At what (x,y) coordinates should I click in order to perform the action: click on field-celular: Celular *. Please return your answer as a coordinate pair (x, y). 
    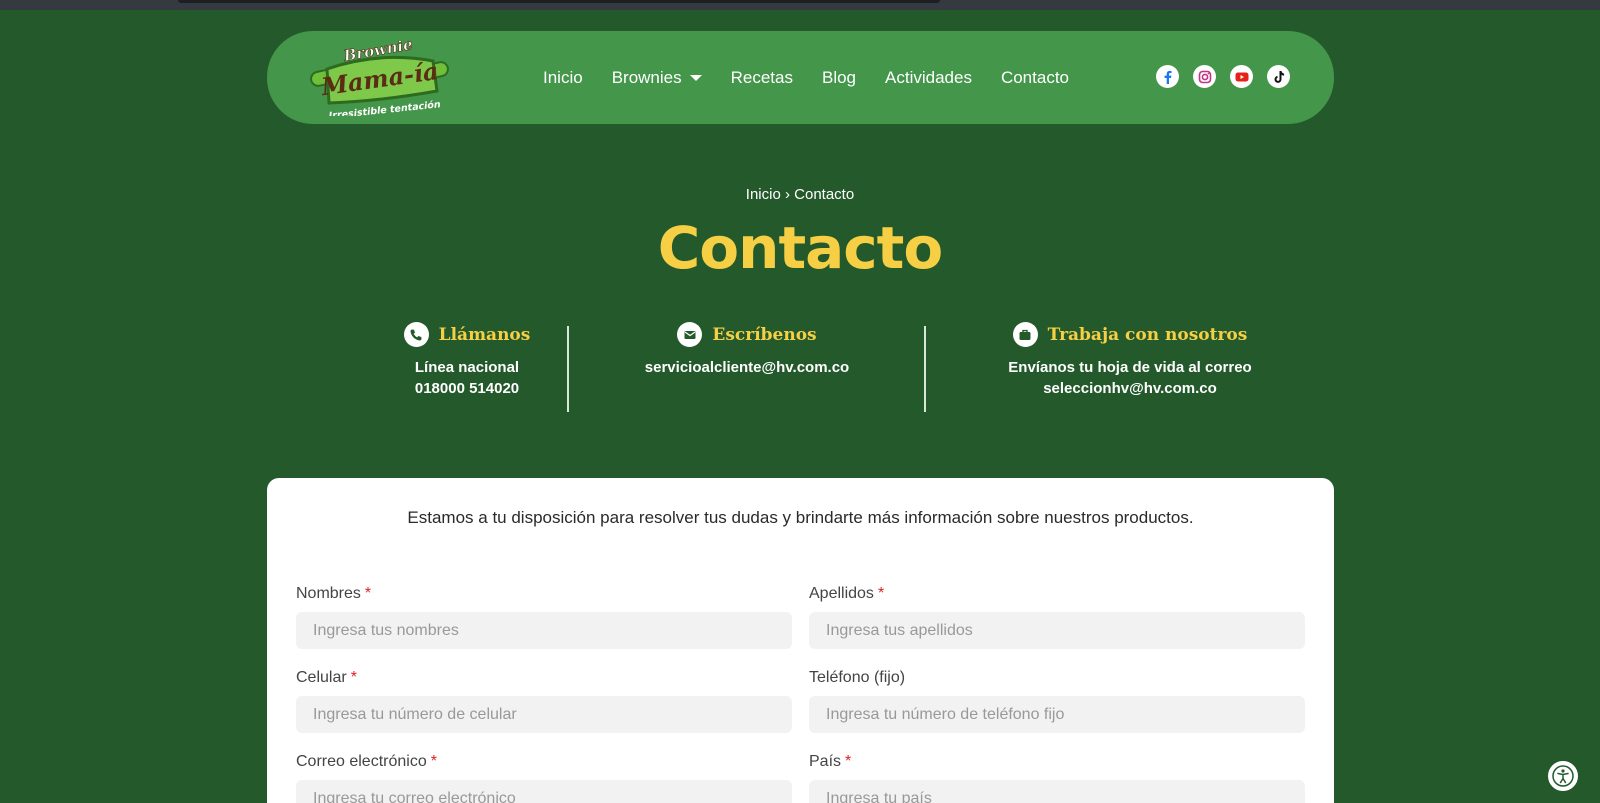
    Looking at the image, I should click on (544, 701).